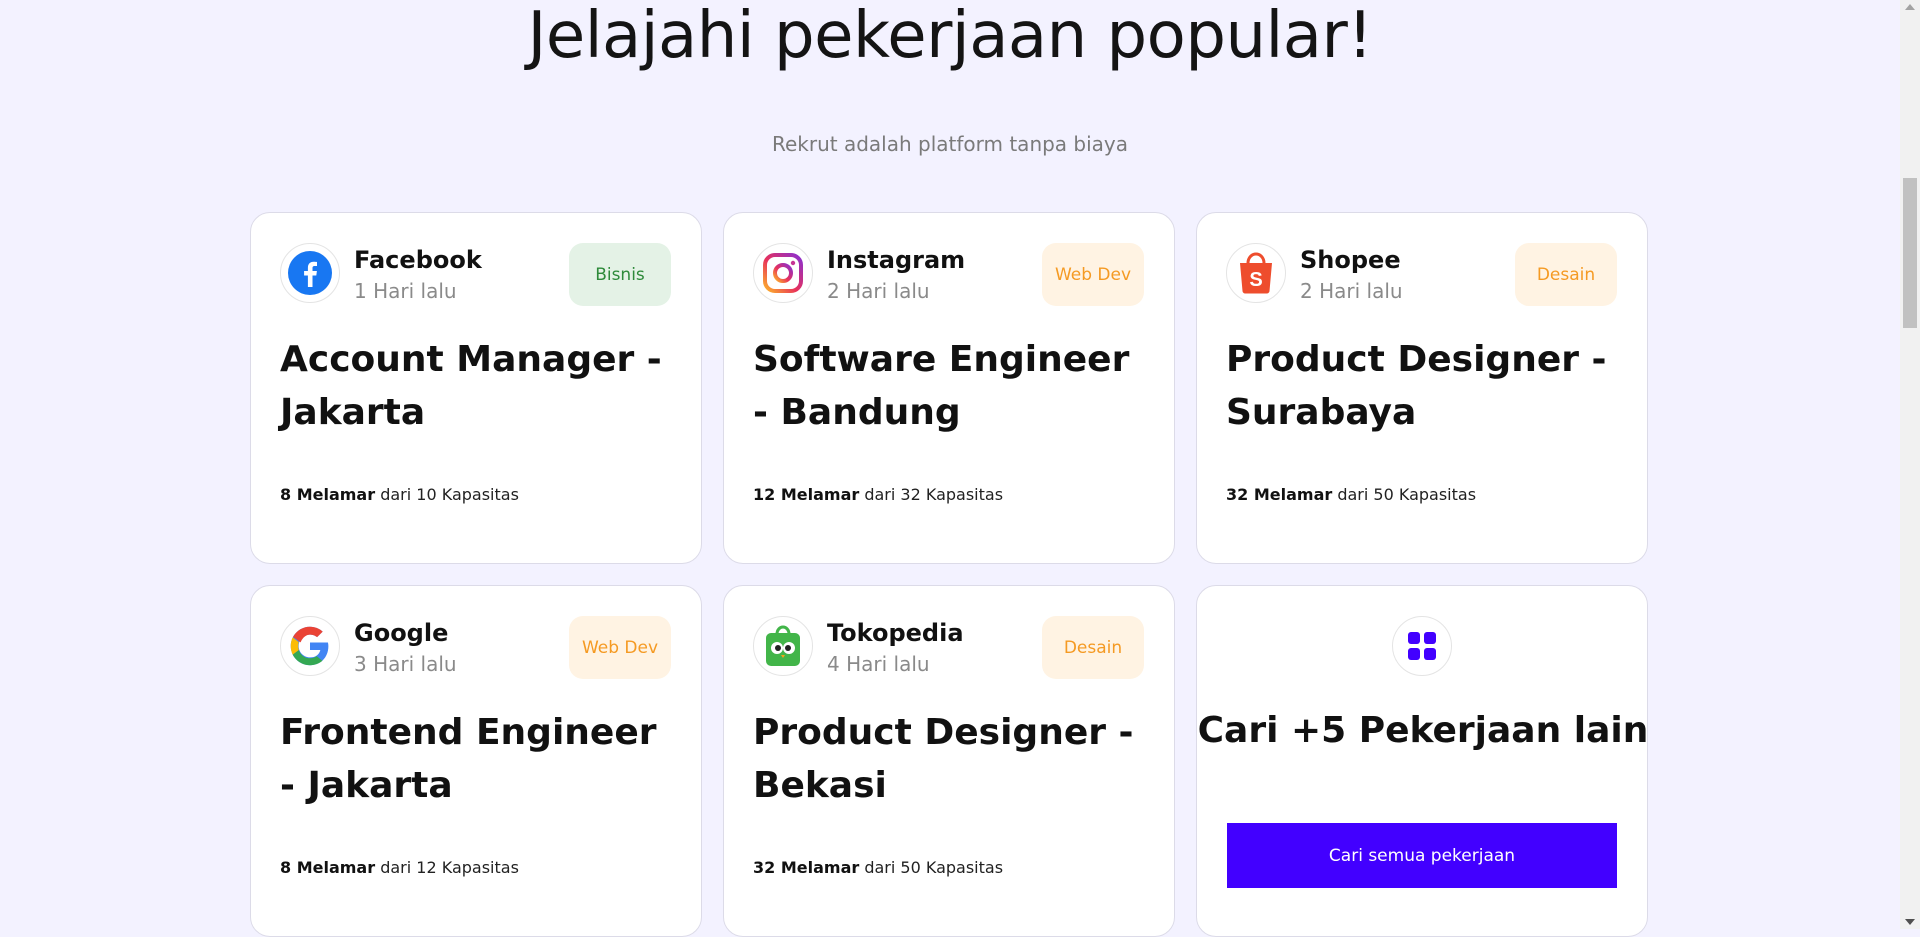 This screenshot has height=937, width=1920. What do you see at coordinates (950, 36) in the screenshot?
I see `page-title: Jelajahi pekerjaan popular!` at bounding box center [950, 36].